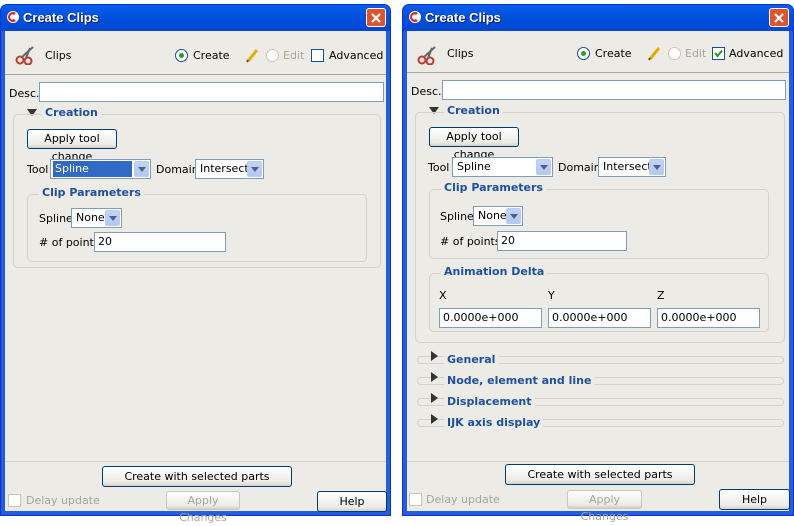 The image size is (794, 526). I want to click on y-delta-input: 0.0000e+000, so click(599, 318).